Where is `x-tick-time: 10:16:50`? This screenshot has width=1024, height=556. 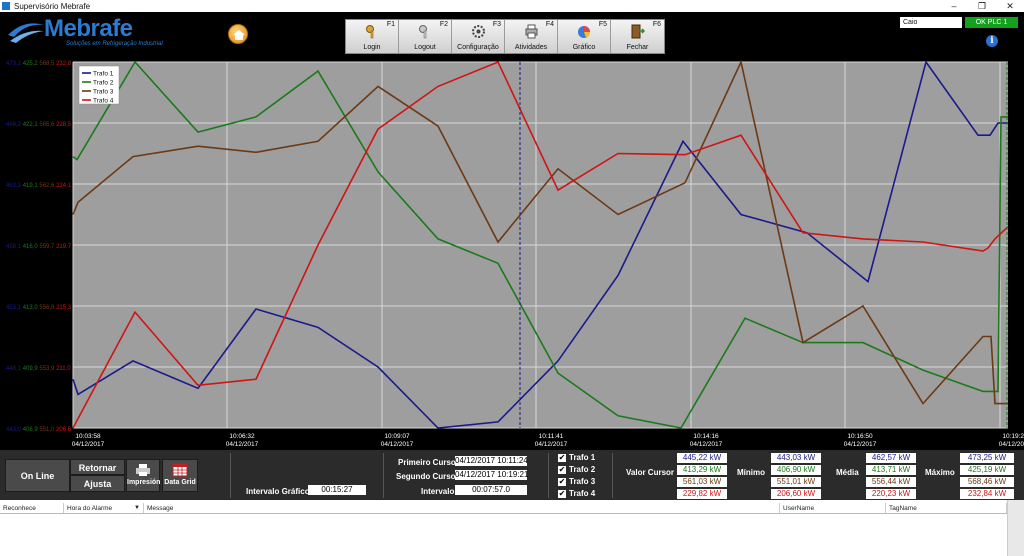
x-tick-time: 10:16:50 is located at coordinates (860, 436).